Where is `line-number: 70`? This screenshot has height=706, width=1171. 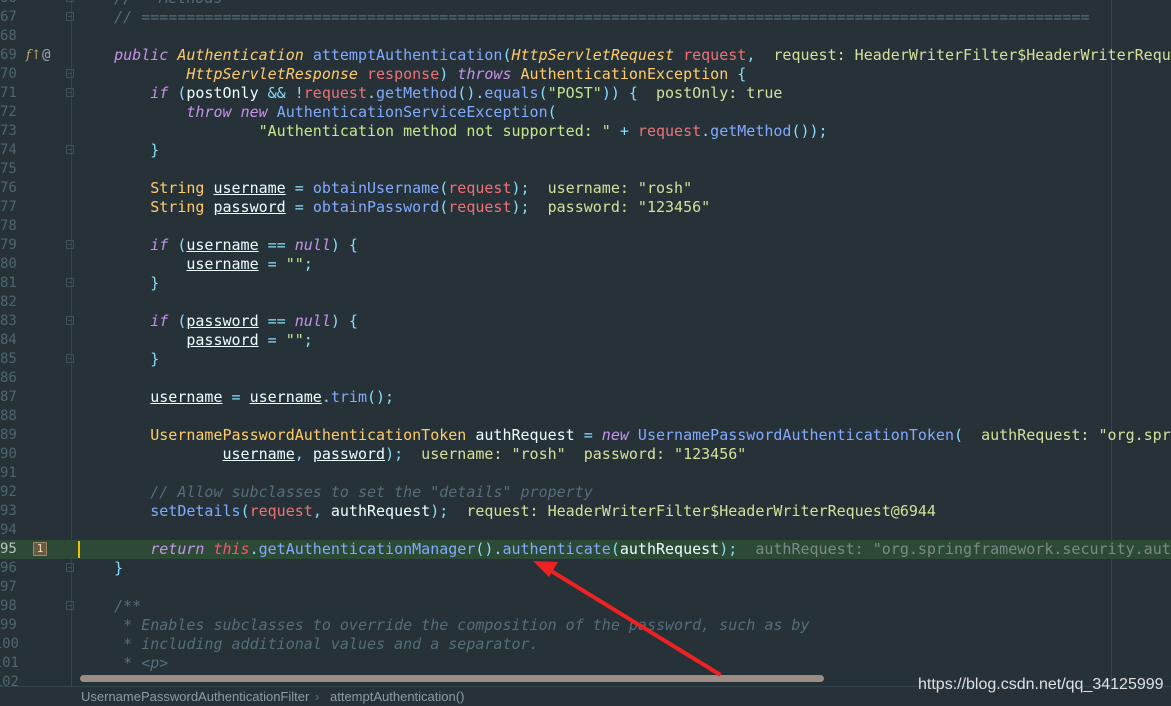 line-number: 70 is located at coordinates (9, 74).